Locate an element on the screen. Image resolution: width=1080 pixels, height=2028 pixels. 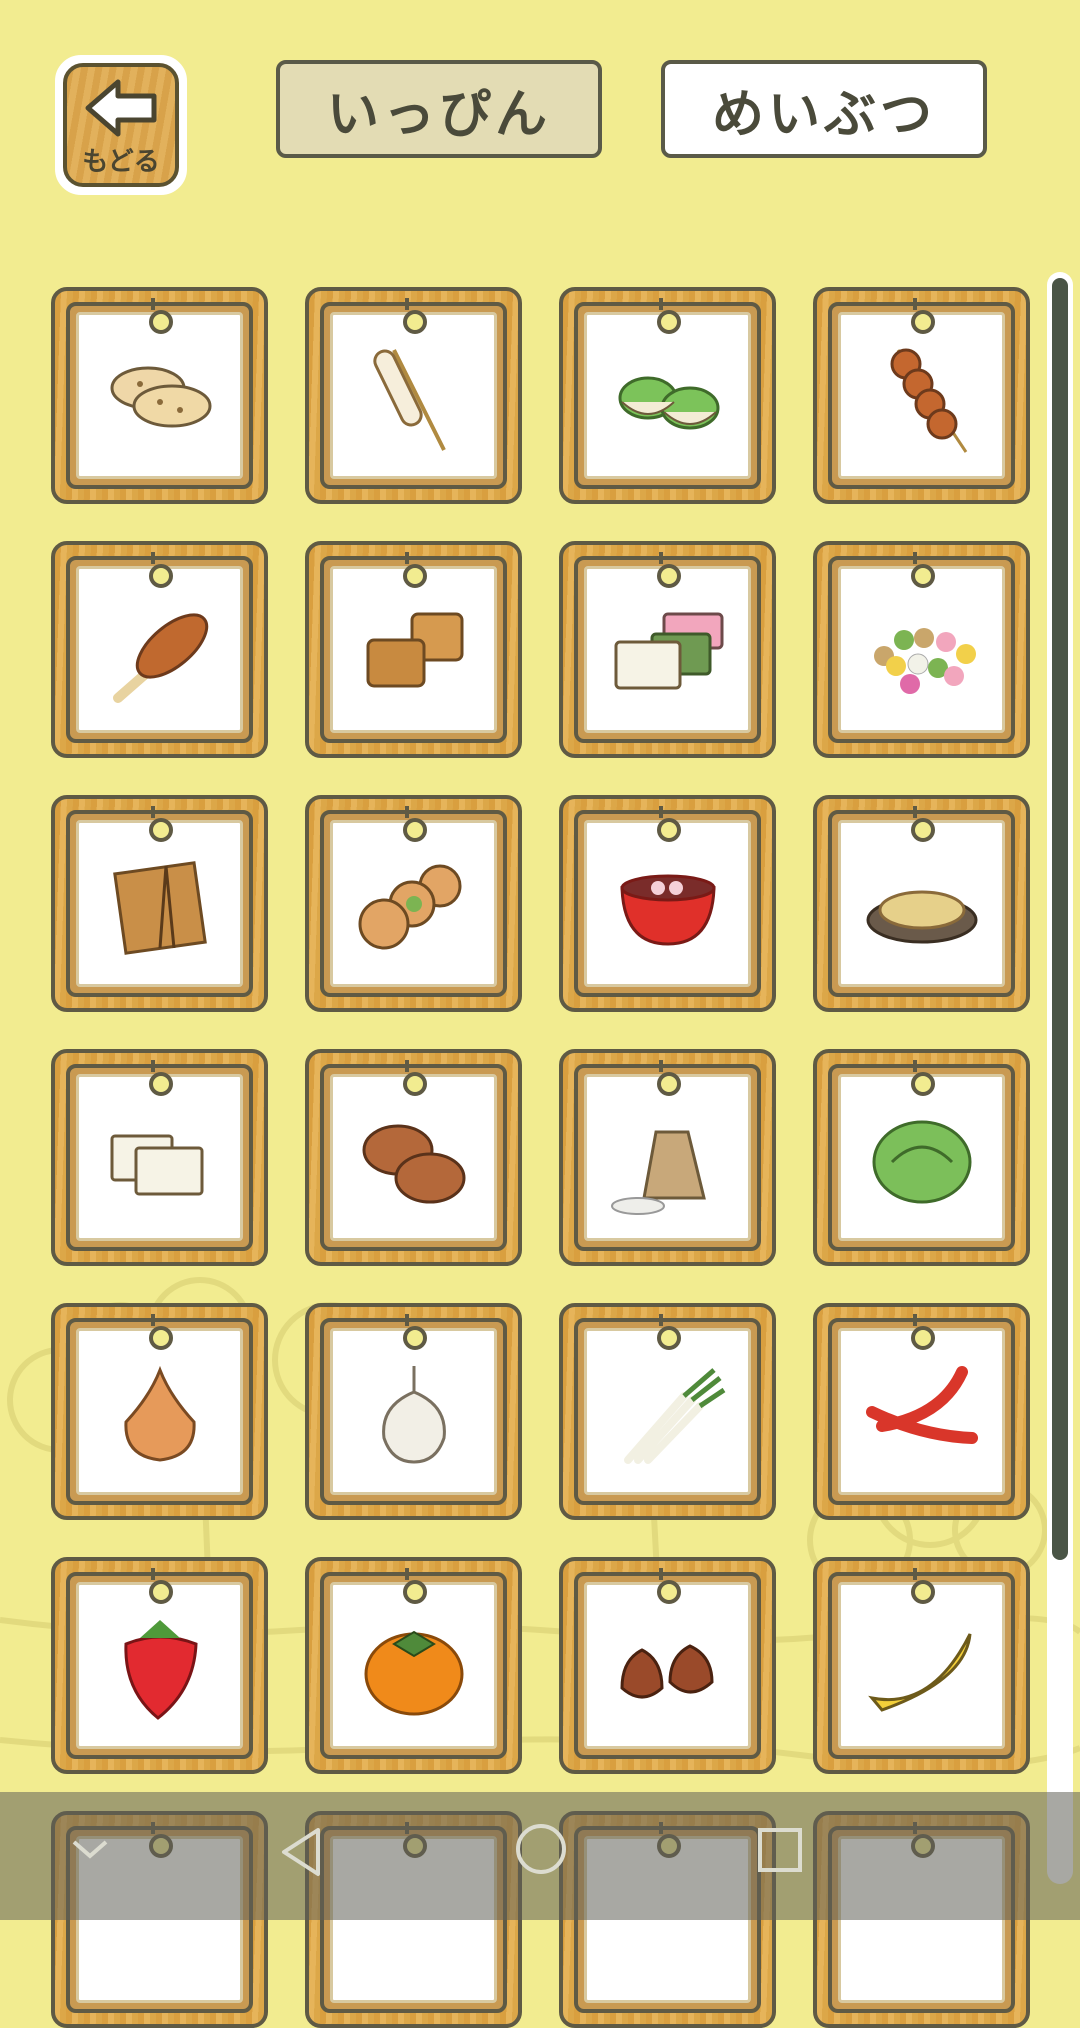
gohei-mochi-icon is located at coordinates (160, 658).